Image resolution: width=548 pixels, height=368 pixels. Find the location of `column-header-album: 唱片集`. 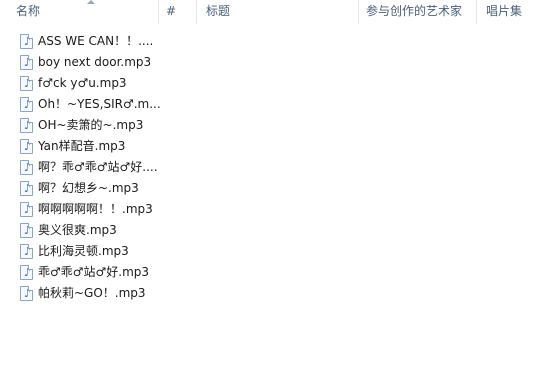

column-header-album: 唱片集 is located at coordinates (504, 12).